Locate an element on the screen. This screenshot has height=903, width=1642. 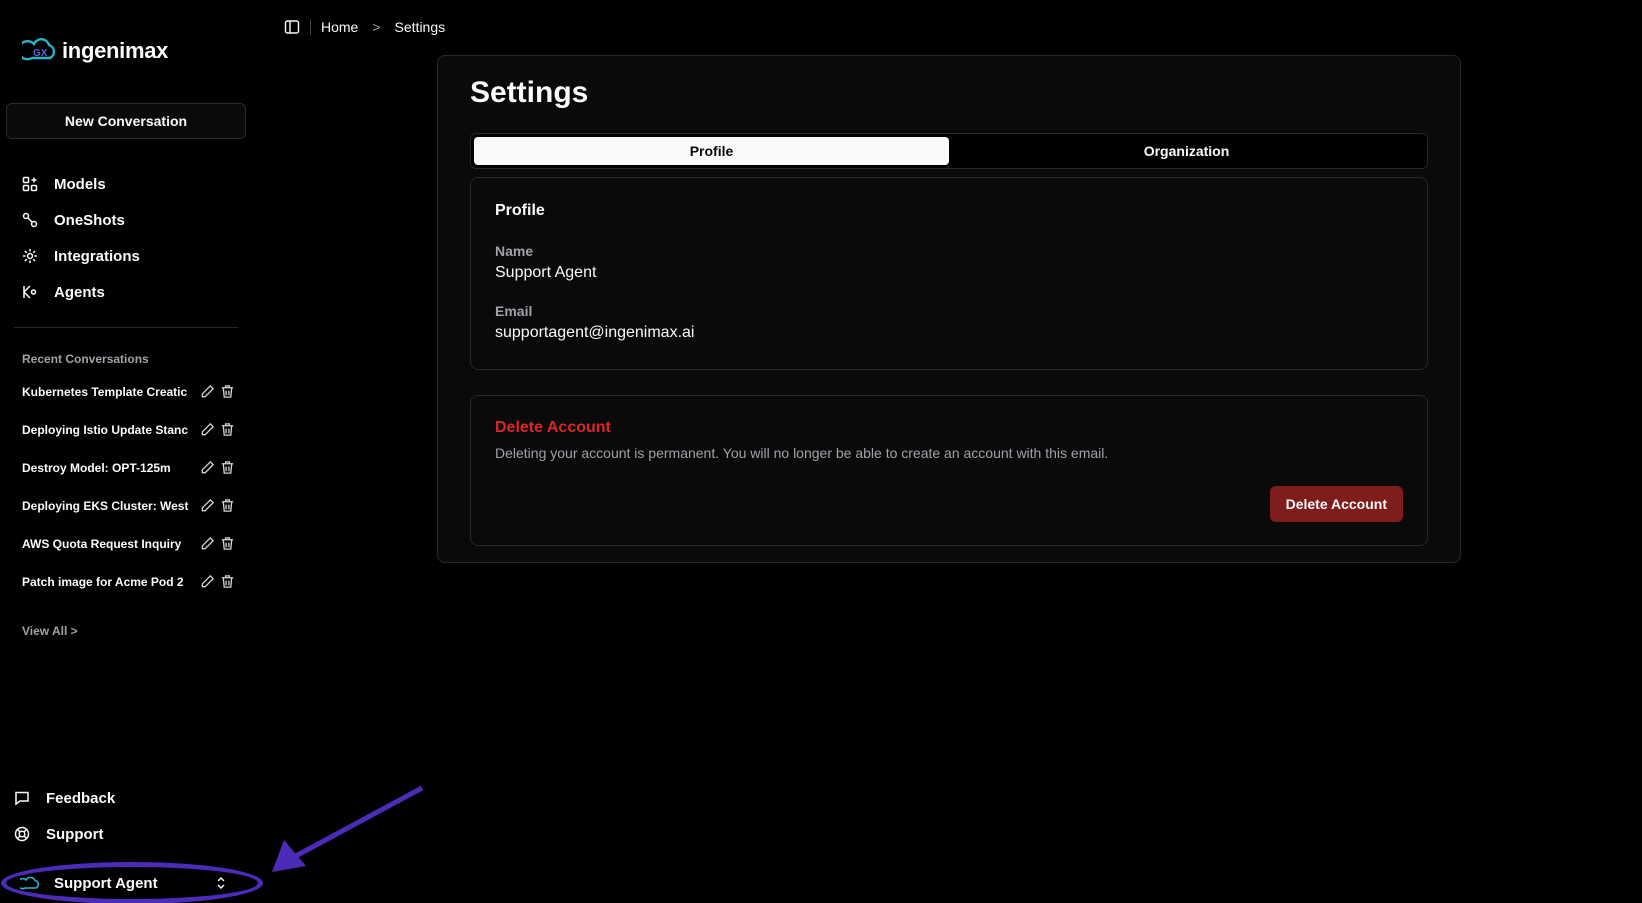
conversation-title: Kubernetes Template Creatic is located at coordinates (105, 392).